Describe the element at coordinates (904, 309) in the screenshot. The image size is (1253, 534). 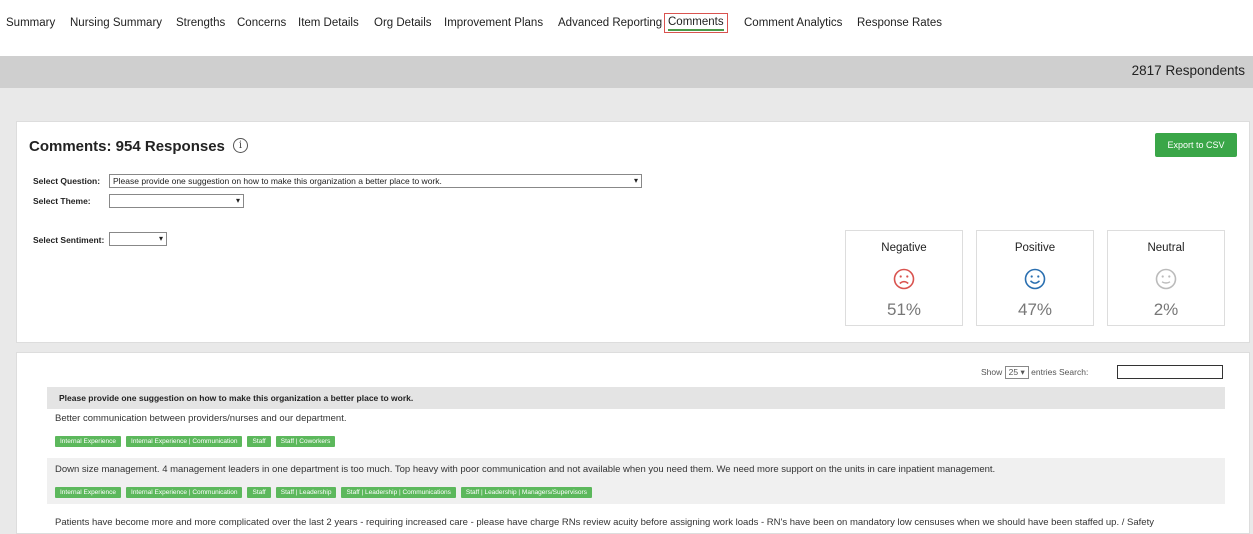
I see `sentiment-percent: 51%` at that location.